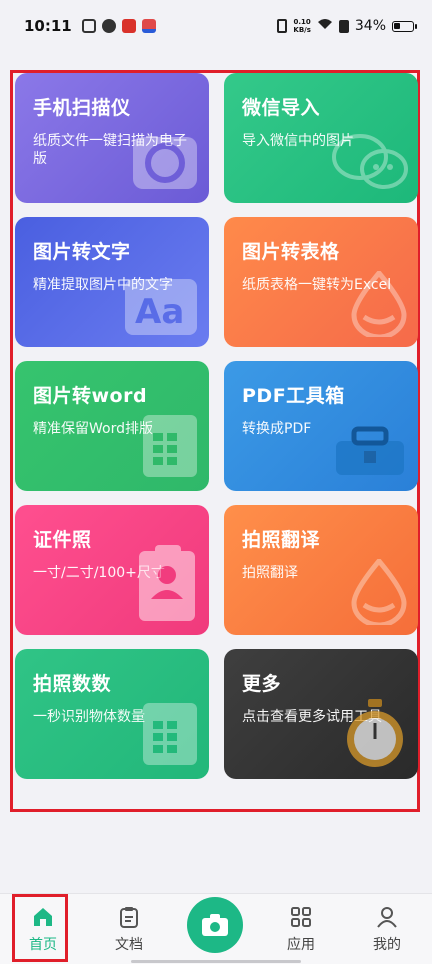 The image size is (432, 964). I want to click on app-blue-icon, so click(148, 26).